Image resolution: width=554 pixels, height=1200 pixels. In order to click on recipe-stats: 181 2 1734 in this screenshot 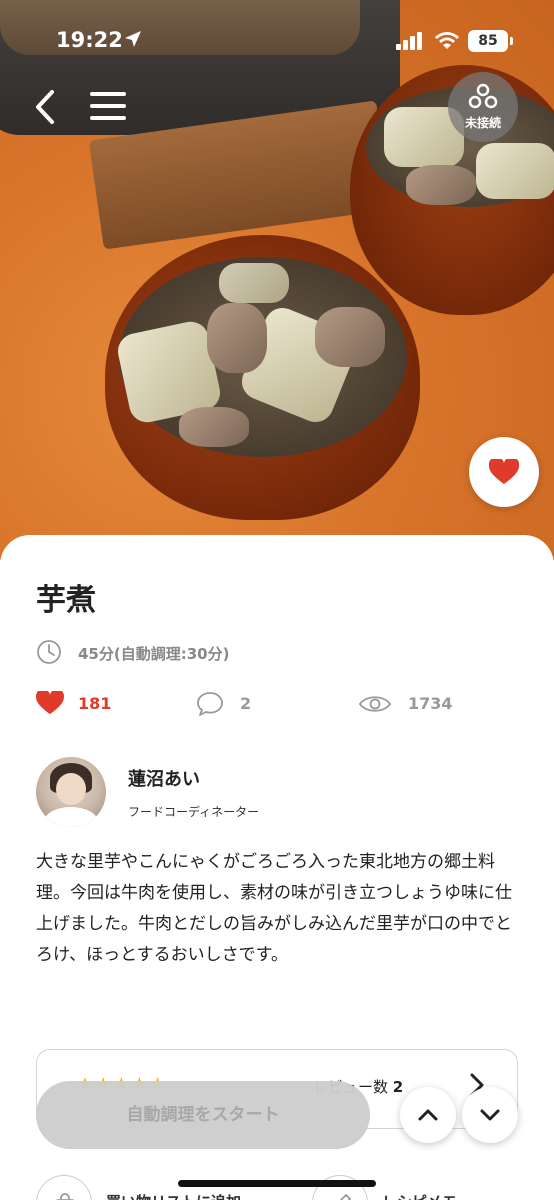, I will do `click(281, 704)`.